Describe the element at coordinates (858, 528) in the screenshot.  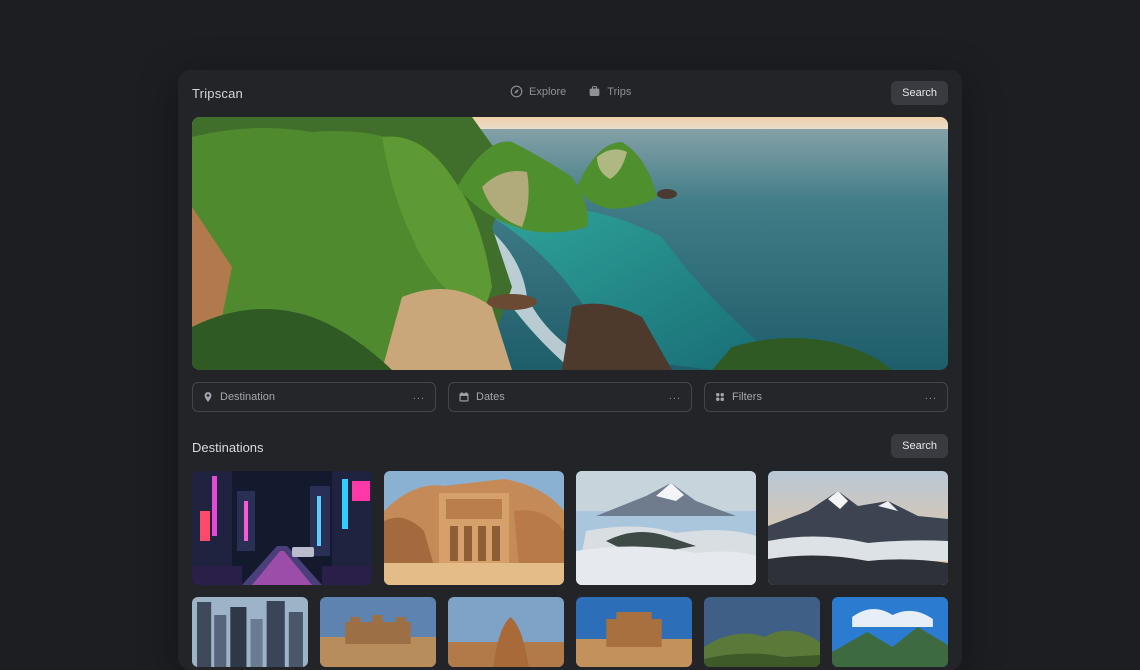
I see `destination-card-mountain-range` at that location.